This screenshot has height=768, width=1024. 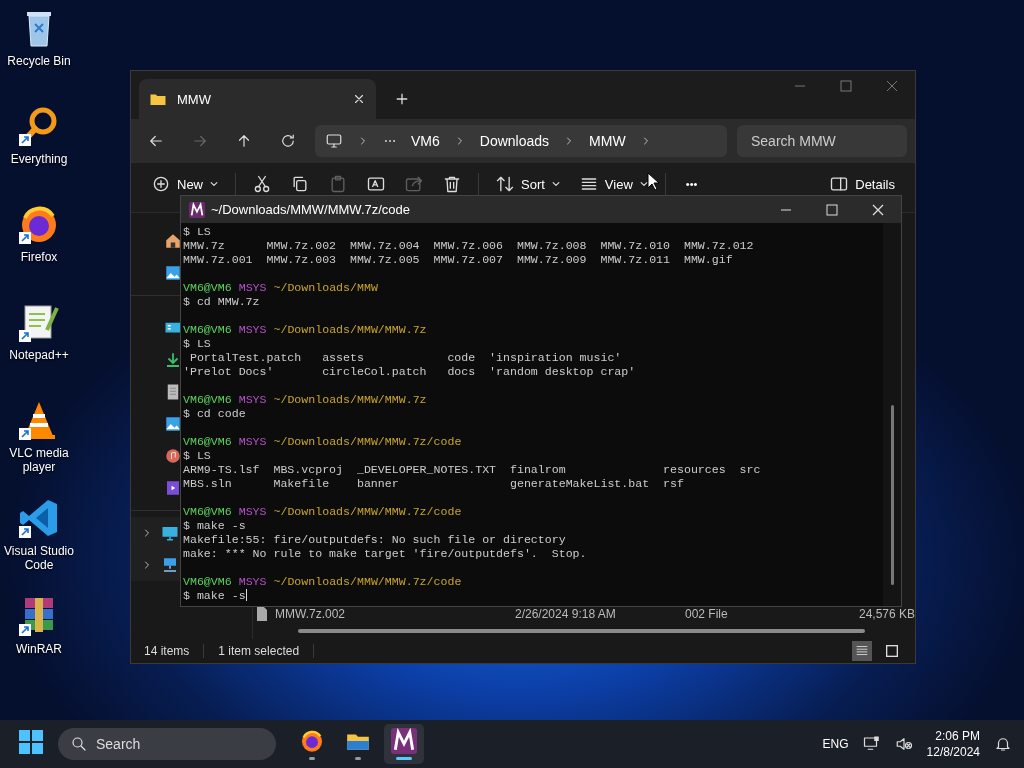 What do you see at coordinates (691, 184) in the screenshot?
I see `more-button: •••` at bounding box center [691, 184].